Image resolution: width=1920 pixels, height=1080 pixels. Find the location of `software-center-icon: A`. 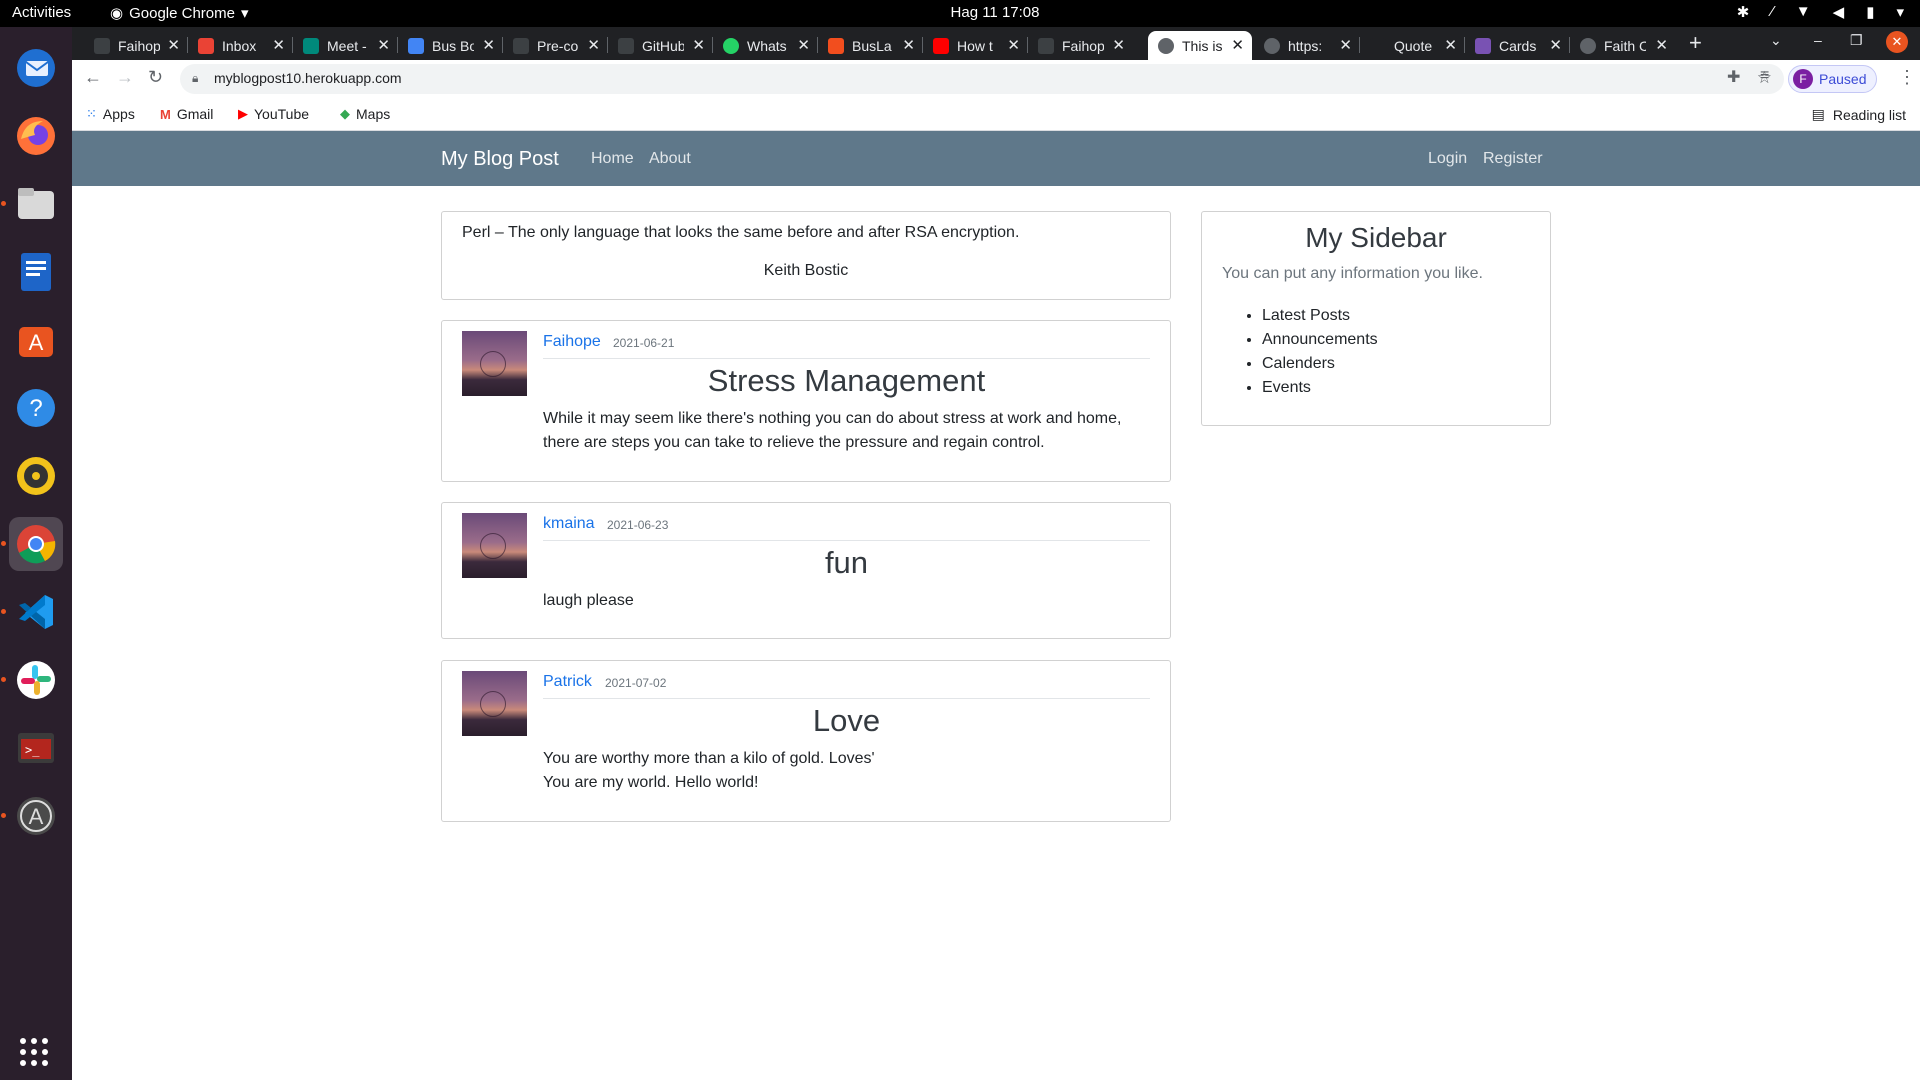

software-center-icon: A is located at coordinates (36, 342).